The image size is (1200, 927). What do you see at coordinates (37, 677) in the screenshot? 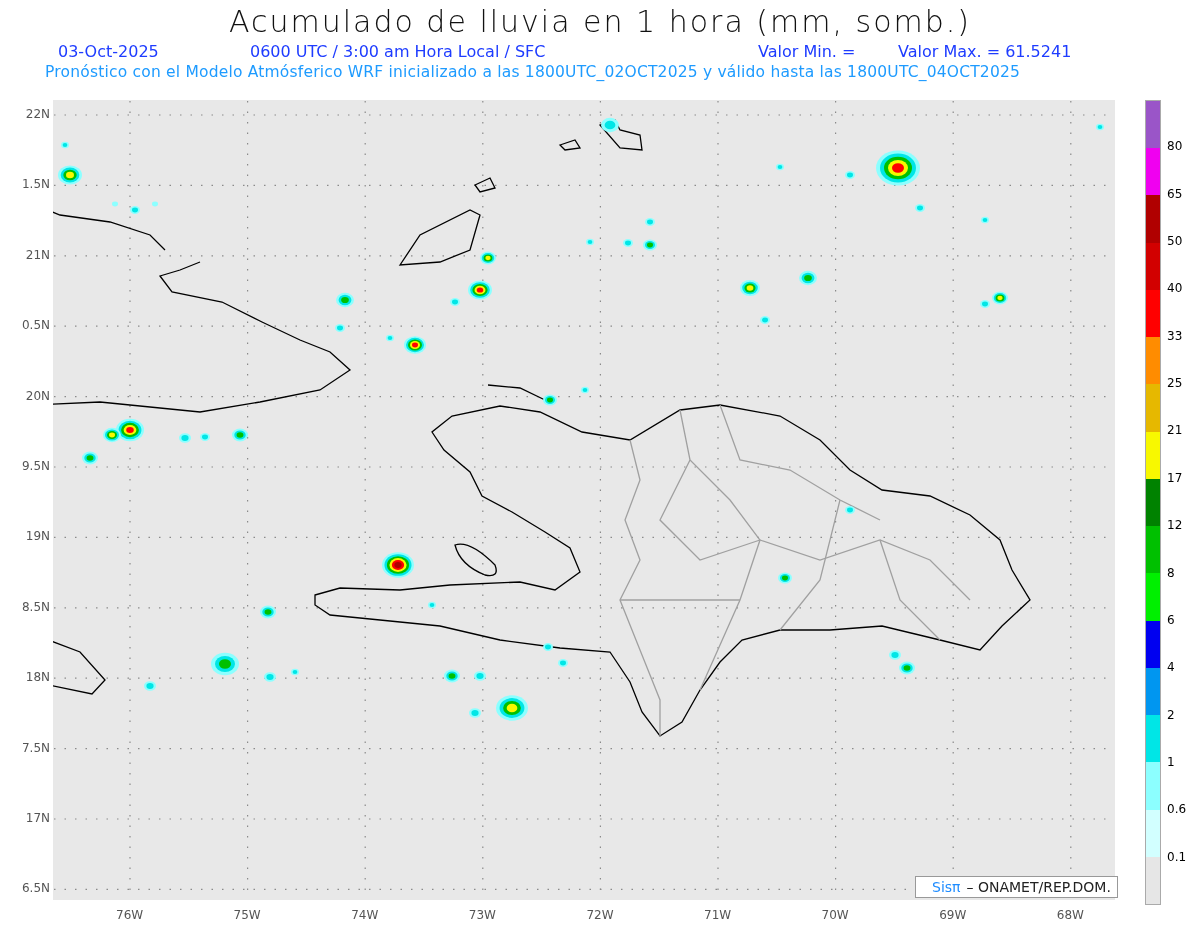
I see `latitude-label: 18N` at bounding box center [37, 677].